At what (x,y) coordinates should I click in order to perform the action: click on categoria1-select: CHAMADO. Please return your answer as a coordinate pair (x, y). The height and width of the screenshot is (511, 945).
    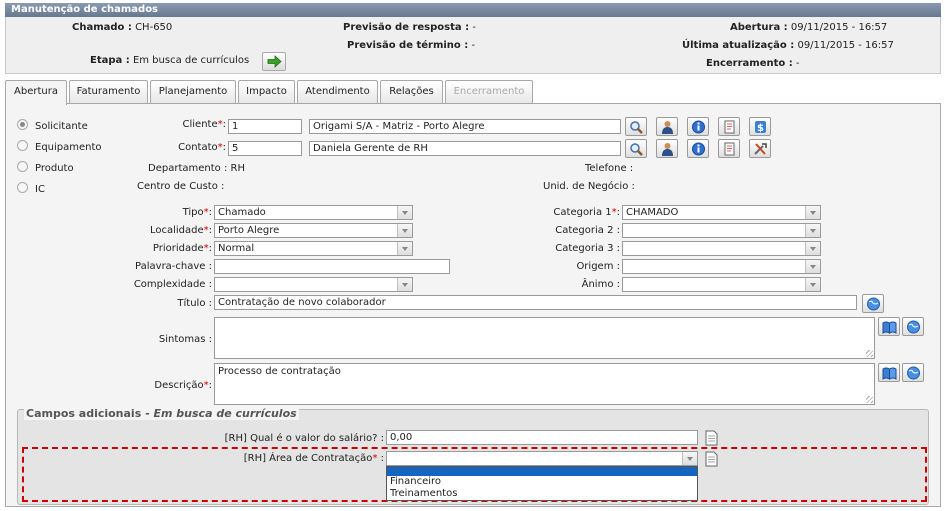
    Looking at the image, I should click on (721, 212).